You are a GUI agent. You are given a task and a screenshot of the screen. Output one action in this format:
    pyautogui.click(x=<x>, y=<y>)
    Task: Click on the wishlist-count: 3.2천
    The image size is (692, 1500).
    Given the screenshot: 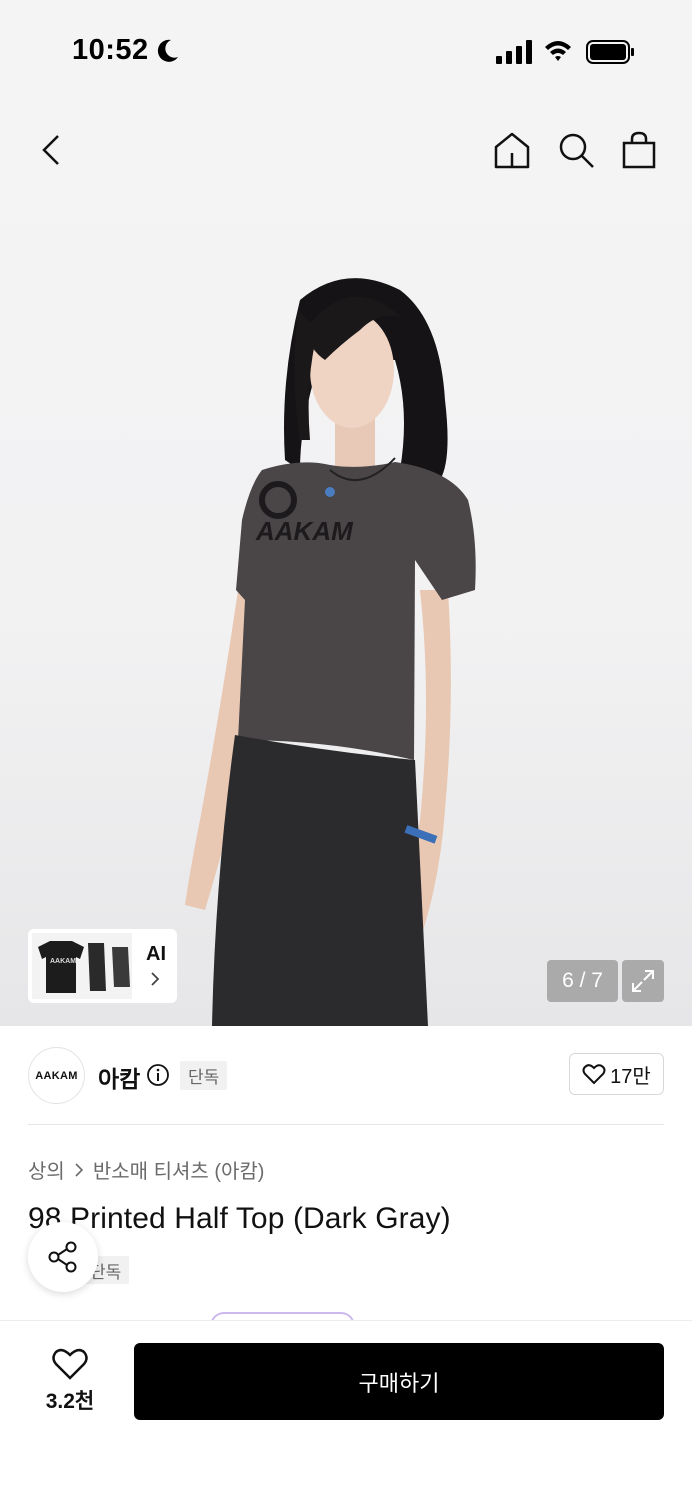 What is the action you would take?
    pyautogui.click(x=70, y=1401)
    